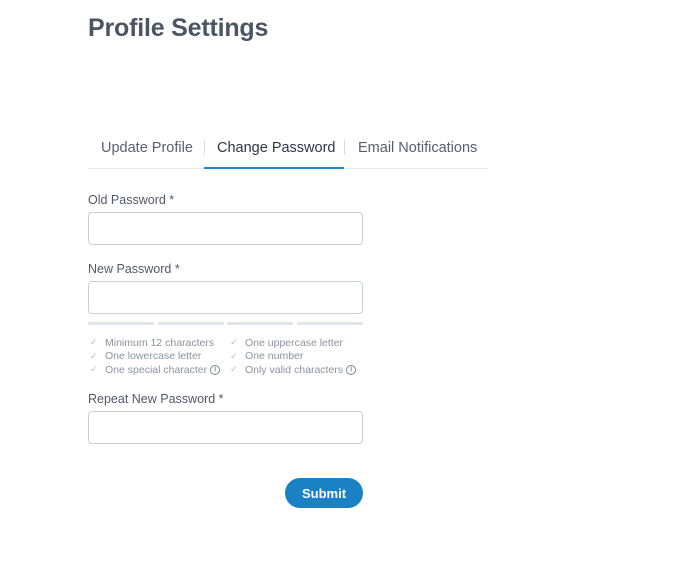  I want to click on tab-update-profile: Update Profile, so click(146, 148).